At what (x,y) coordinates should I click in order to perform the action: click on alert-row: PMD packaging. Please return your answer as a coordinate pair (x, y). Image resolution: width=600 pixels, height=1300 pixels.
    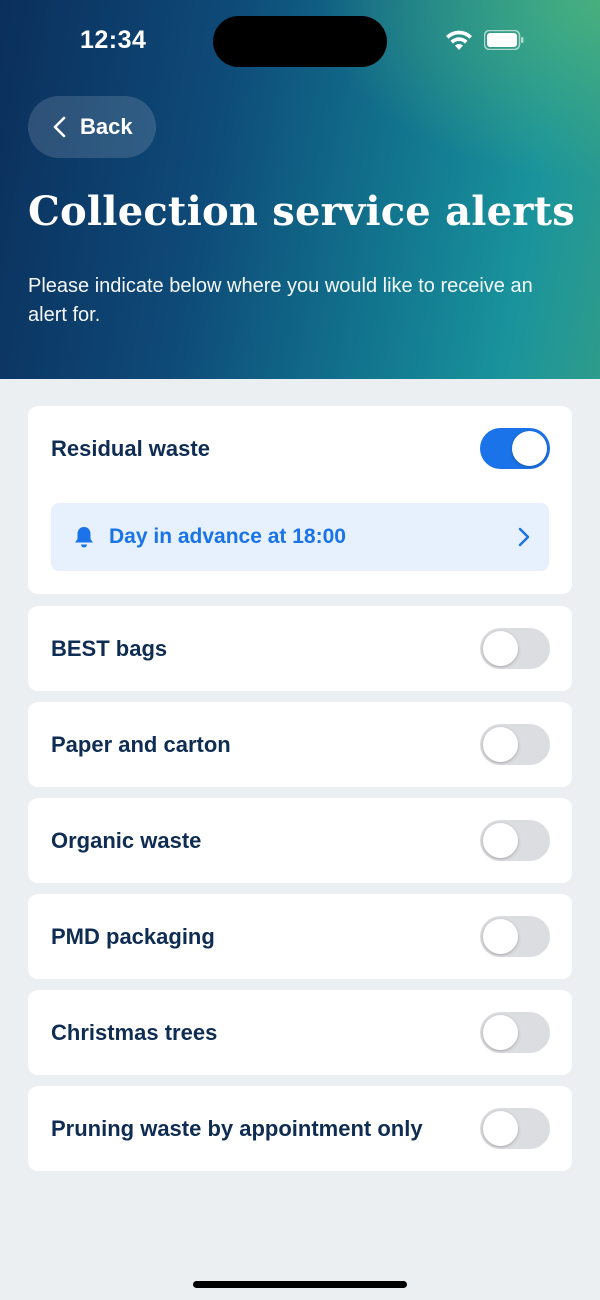
    Looking at the image, I should click on (300, 936).